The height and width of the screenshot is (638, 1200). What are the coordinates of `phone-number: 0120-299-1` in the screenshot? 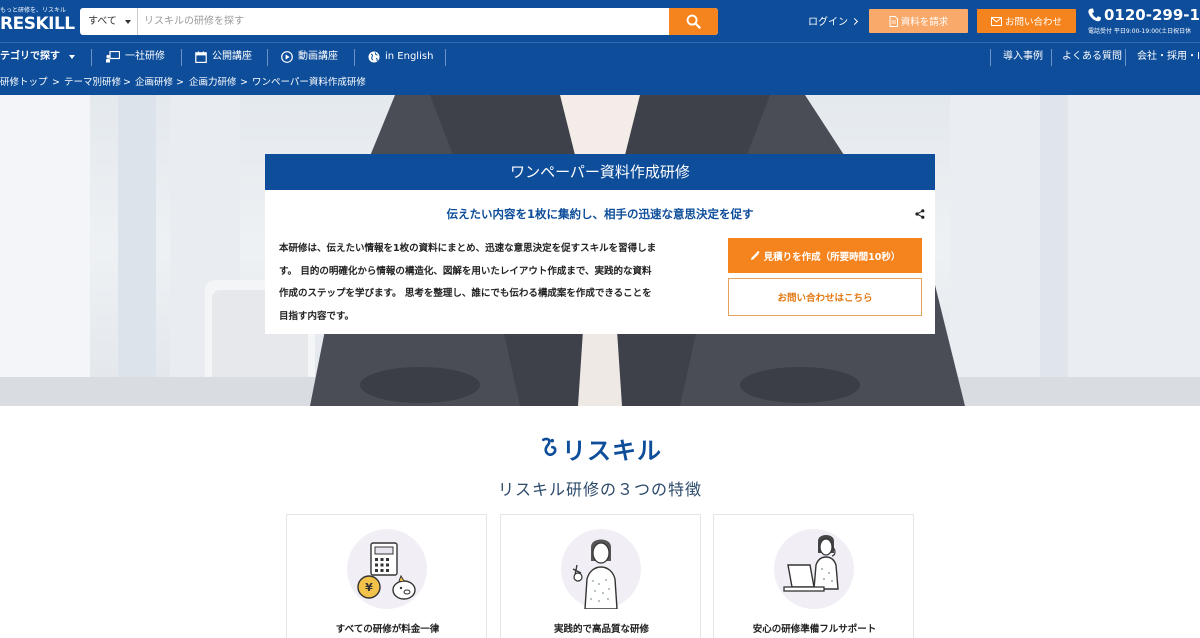 It's located at (1152, 15).